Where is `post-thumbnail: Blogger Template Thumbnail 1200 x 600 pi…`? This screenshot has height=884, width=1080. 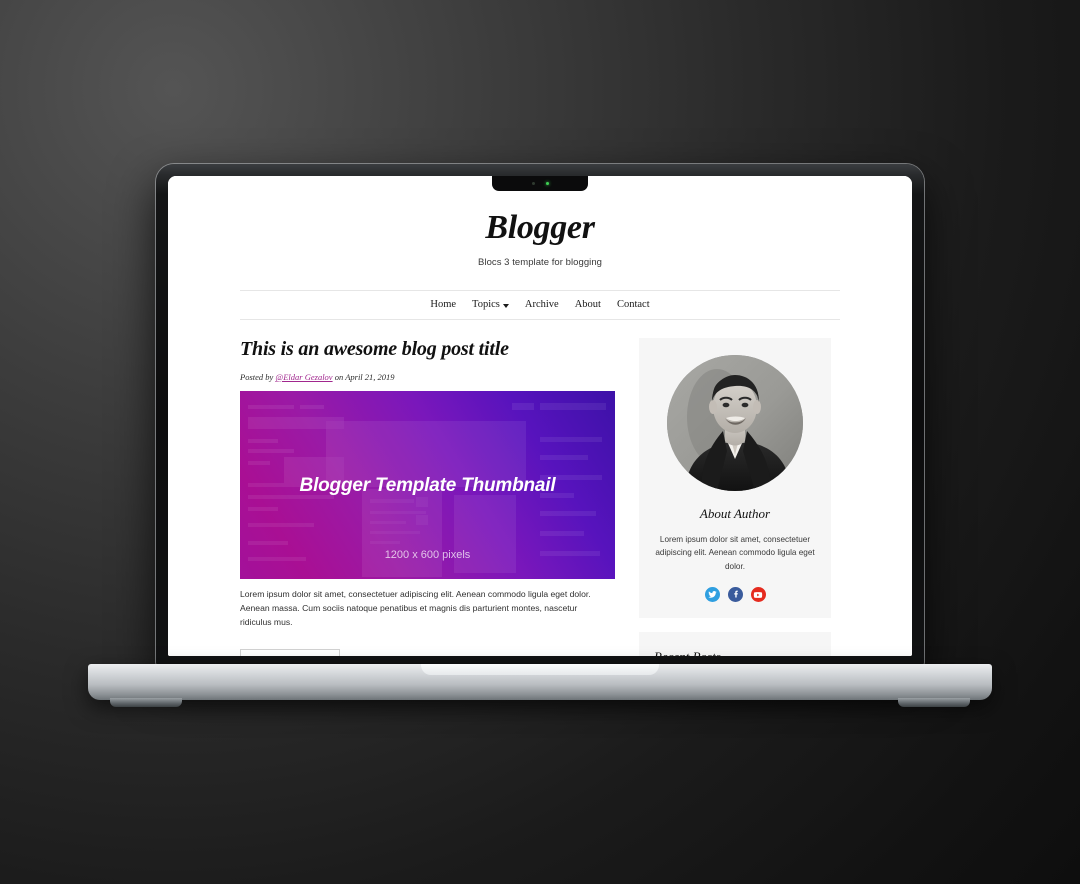 post-thumbnail: Blogger Template Thumbnail 1200 x 600 pi… is located at coordinates (427, 484).